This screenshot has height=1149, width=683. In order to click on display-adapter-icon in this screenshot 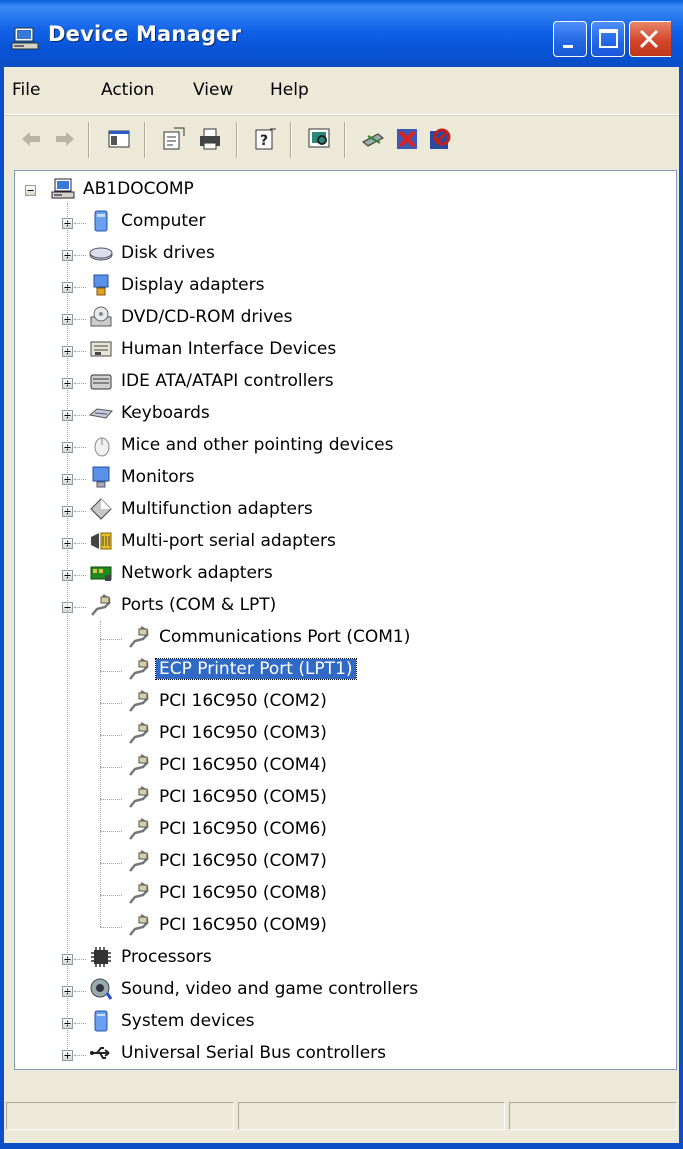, I will do `click(101, 285)`.